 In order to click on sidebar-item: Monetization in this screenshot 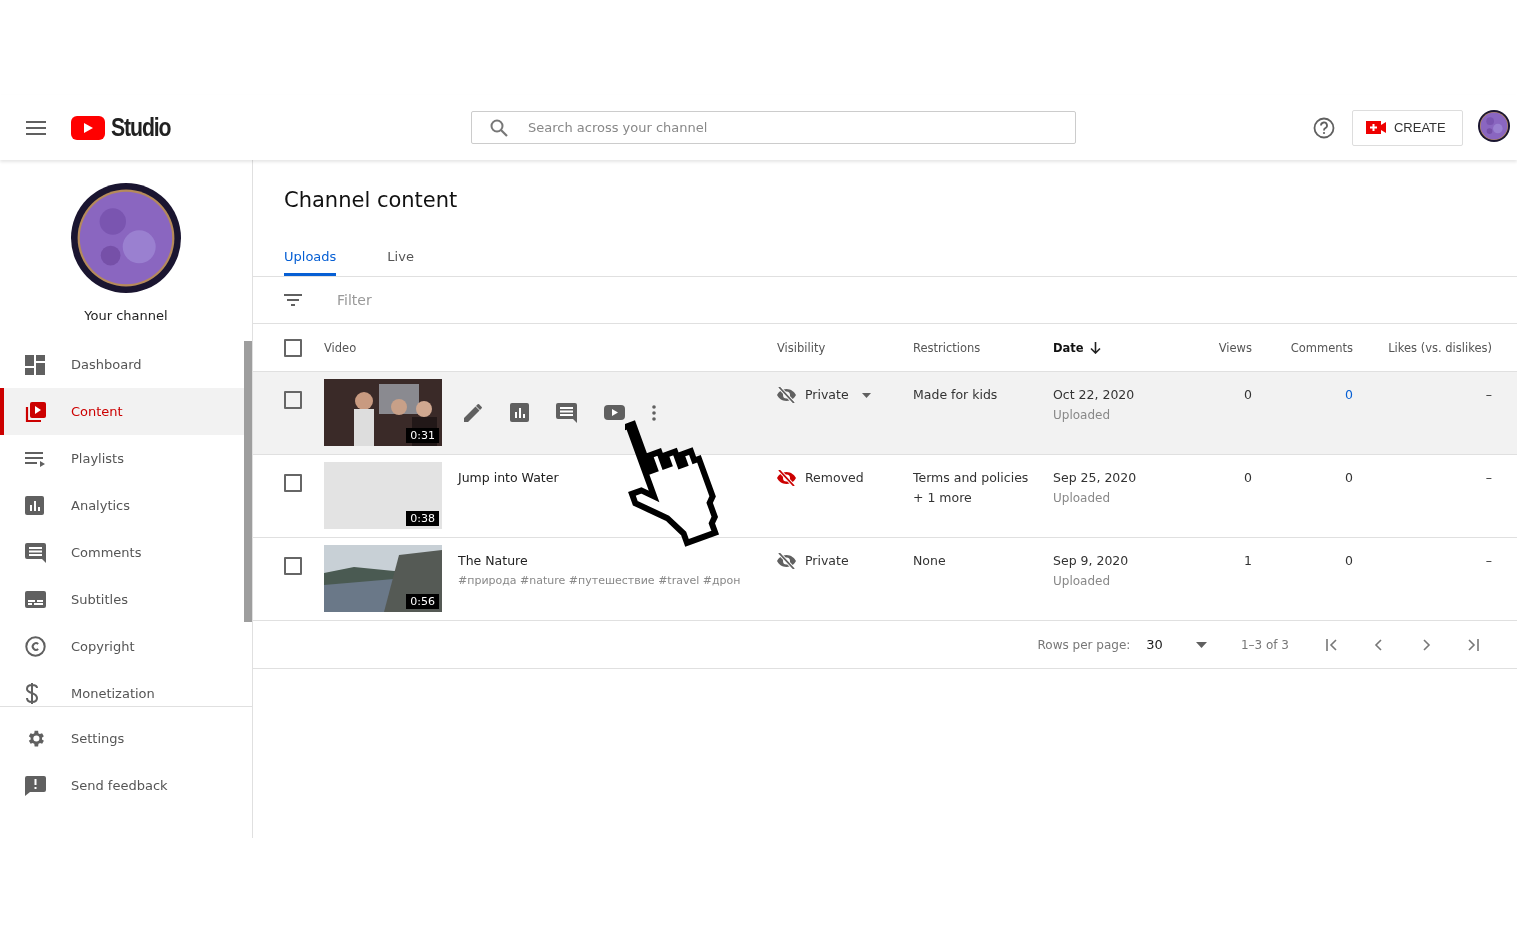, I will do `click(122, 688)`.